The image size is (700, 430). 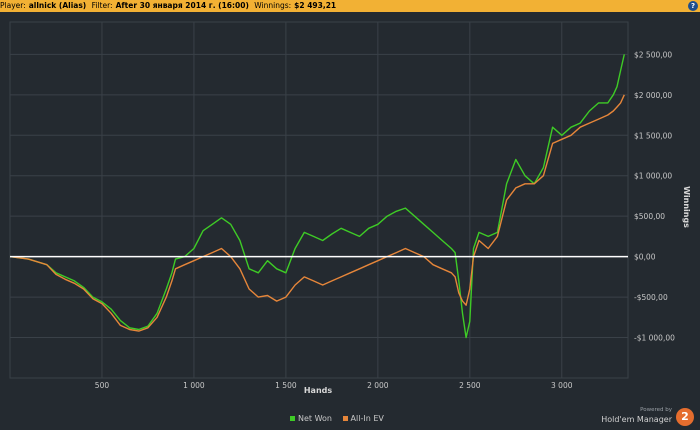 I want to click on chart-legend: Net Won All-In EV, so click(x=341, y=418).